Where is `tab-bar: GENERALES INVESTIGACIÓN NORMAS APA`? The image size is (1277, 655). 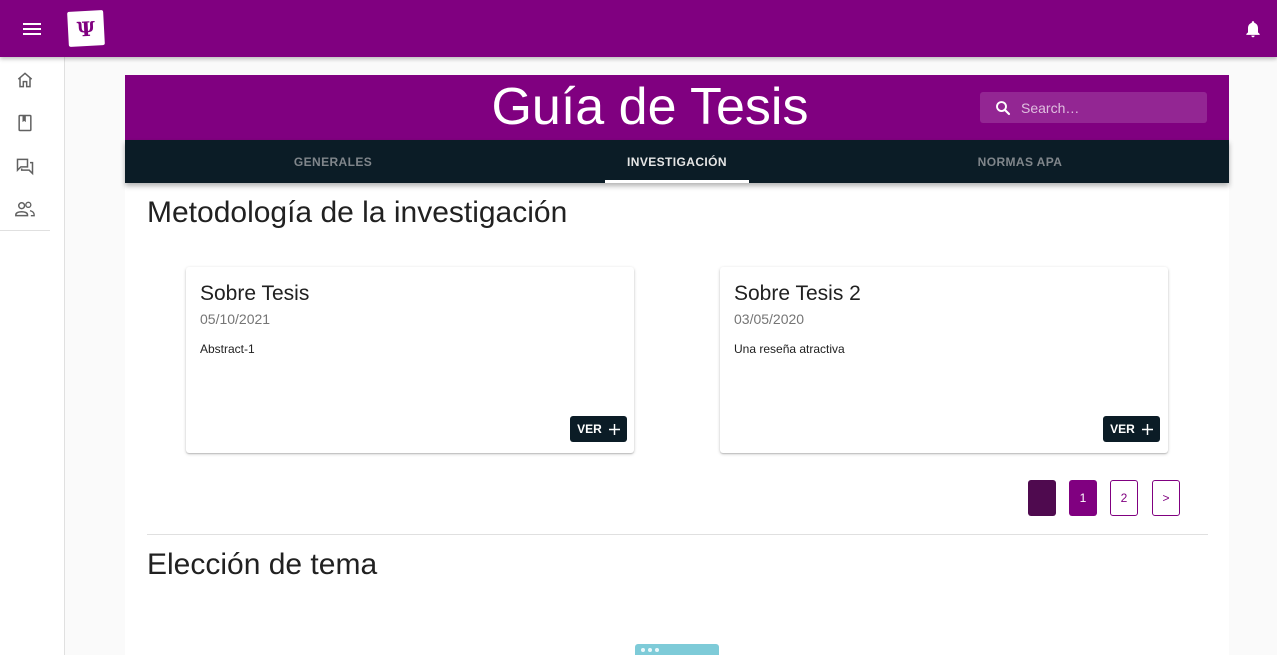
tab-bar: GENERALES INVESTIGACIÓN NORMAS APA is located at coordinates (677, 161).